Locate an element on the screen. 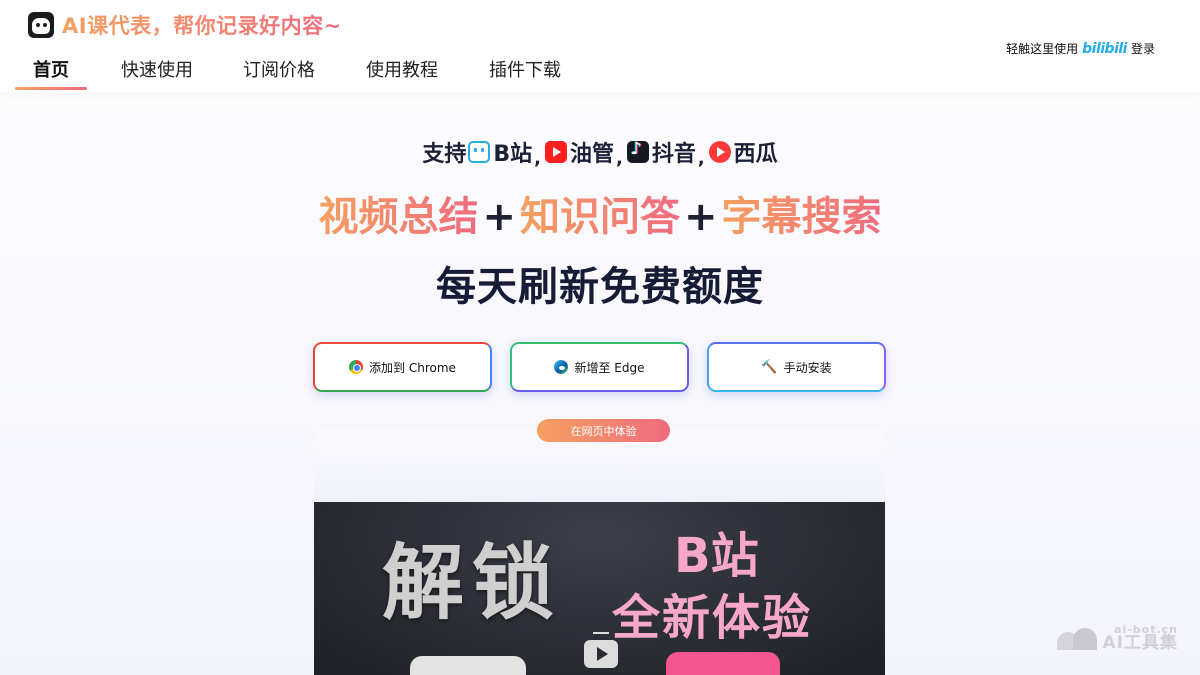 This screenshot has height=675, width=1200. video-text-bilibili: B站 is located at coordinates (716, 556).